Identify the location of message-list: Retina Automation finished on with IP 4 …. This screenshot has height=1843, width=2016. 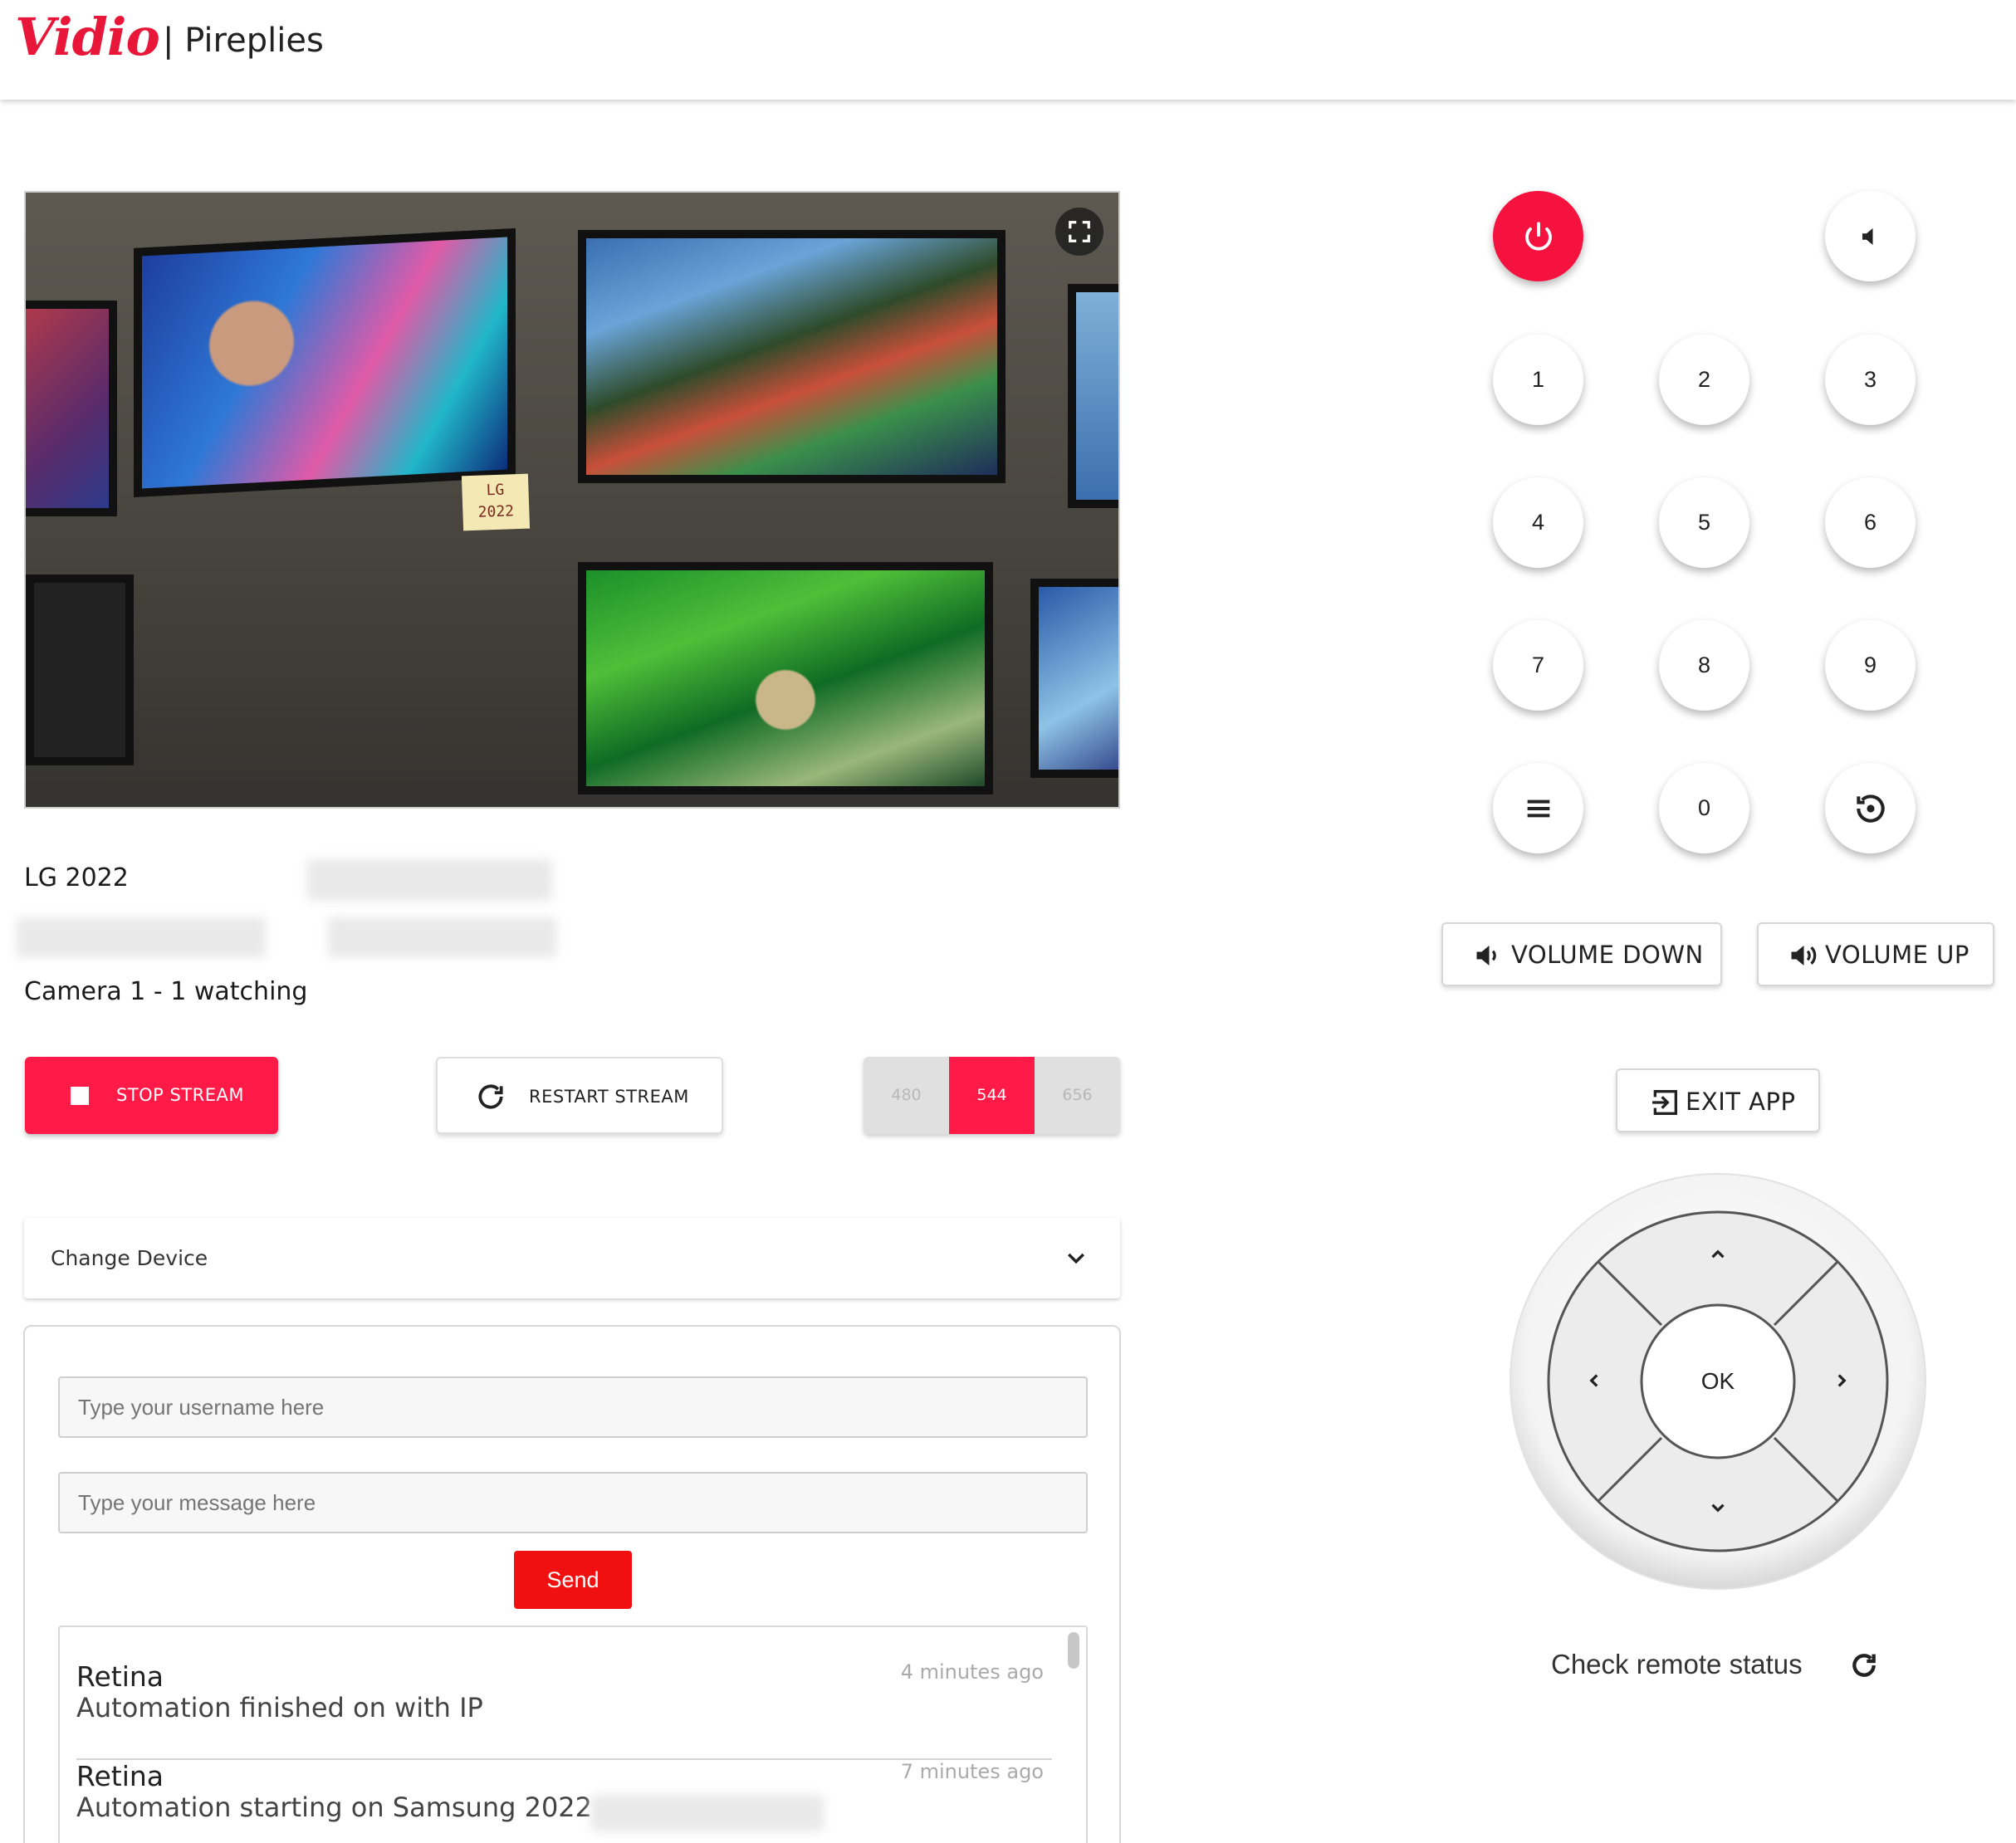
(573, 1734).